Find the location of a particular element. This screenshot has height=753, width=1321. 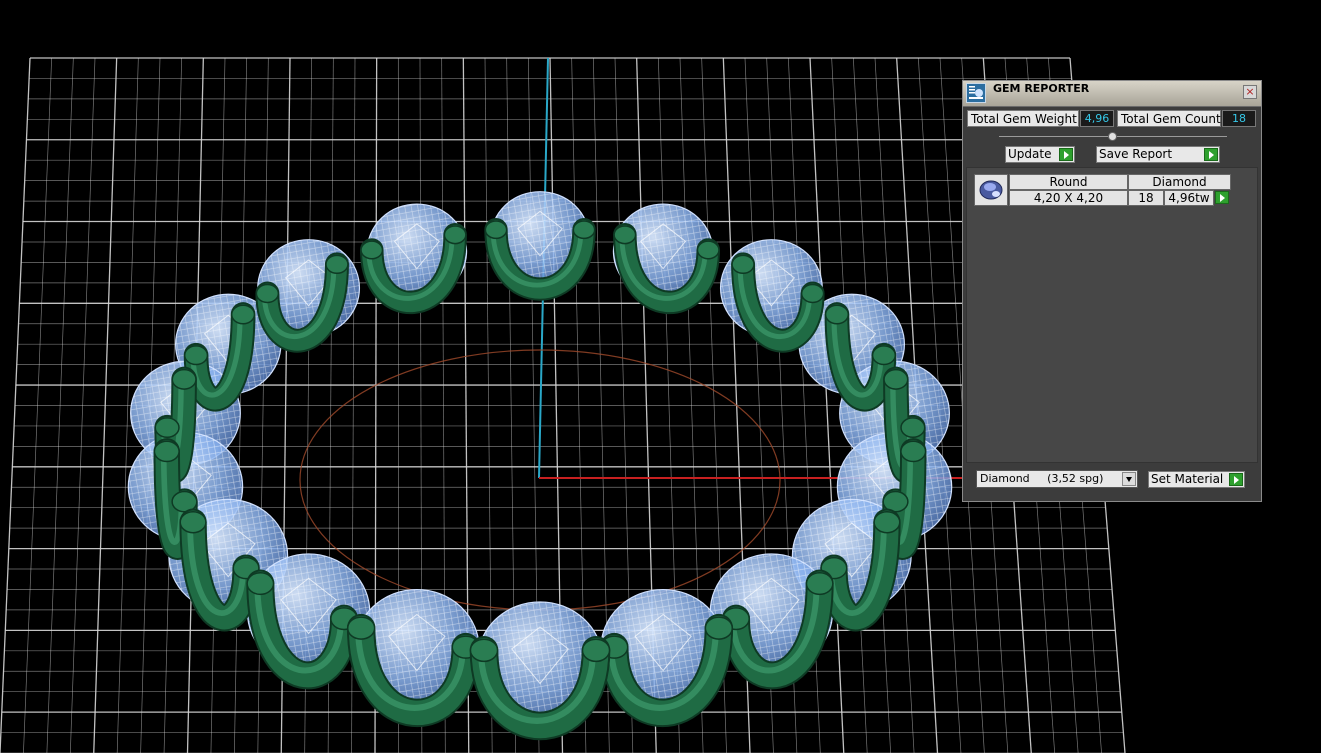

save-report-button: Save Report is located at coordinates (1158, 154).